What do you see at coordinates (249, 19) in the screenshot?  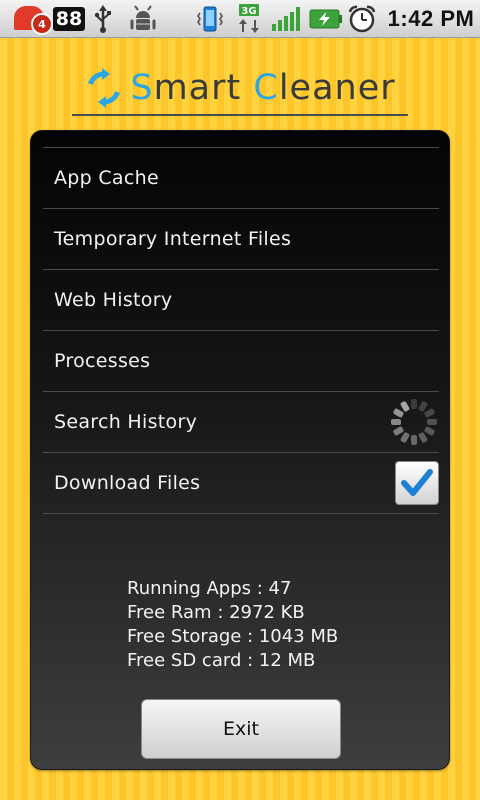 I see `network-3g-icon: 3G` at bounding box center [249, 19].